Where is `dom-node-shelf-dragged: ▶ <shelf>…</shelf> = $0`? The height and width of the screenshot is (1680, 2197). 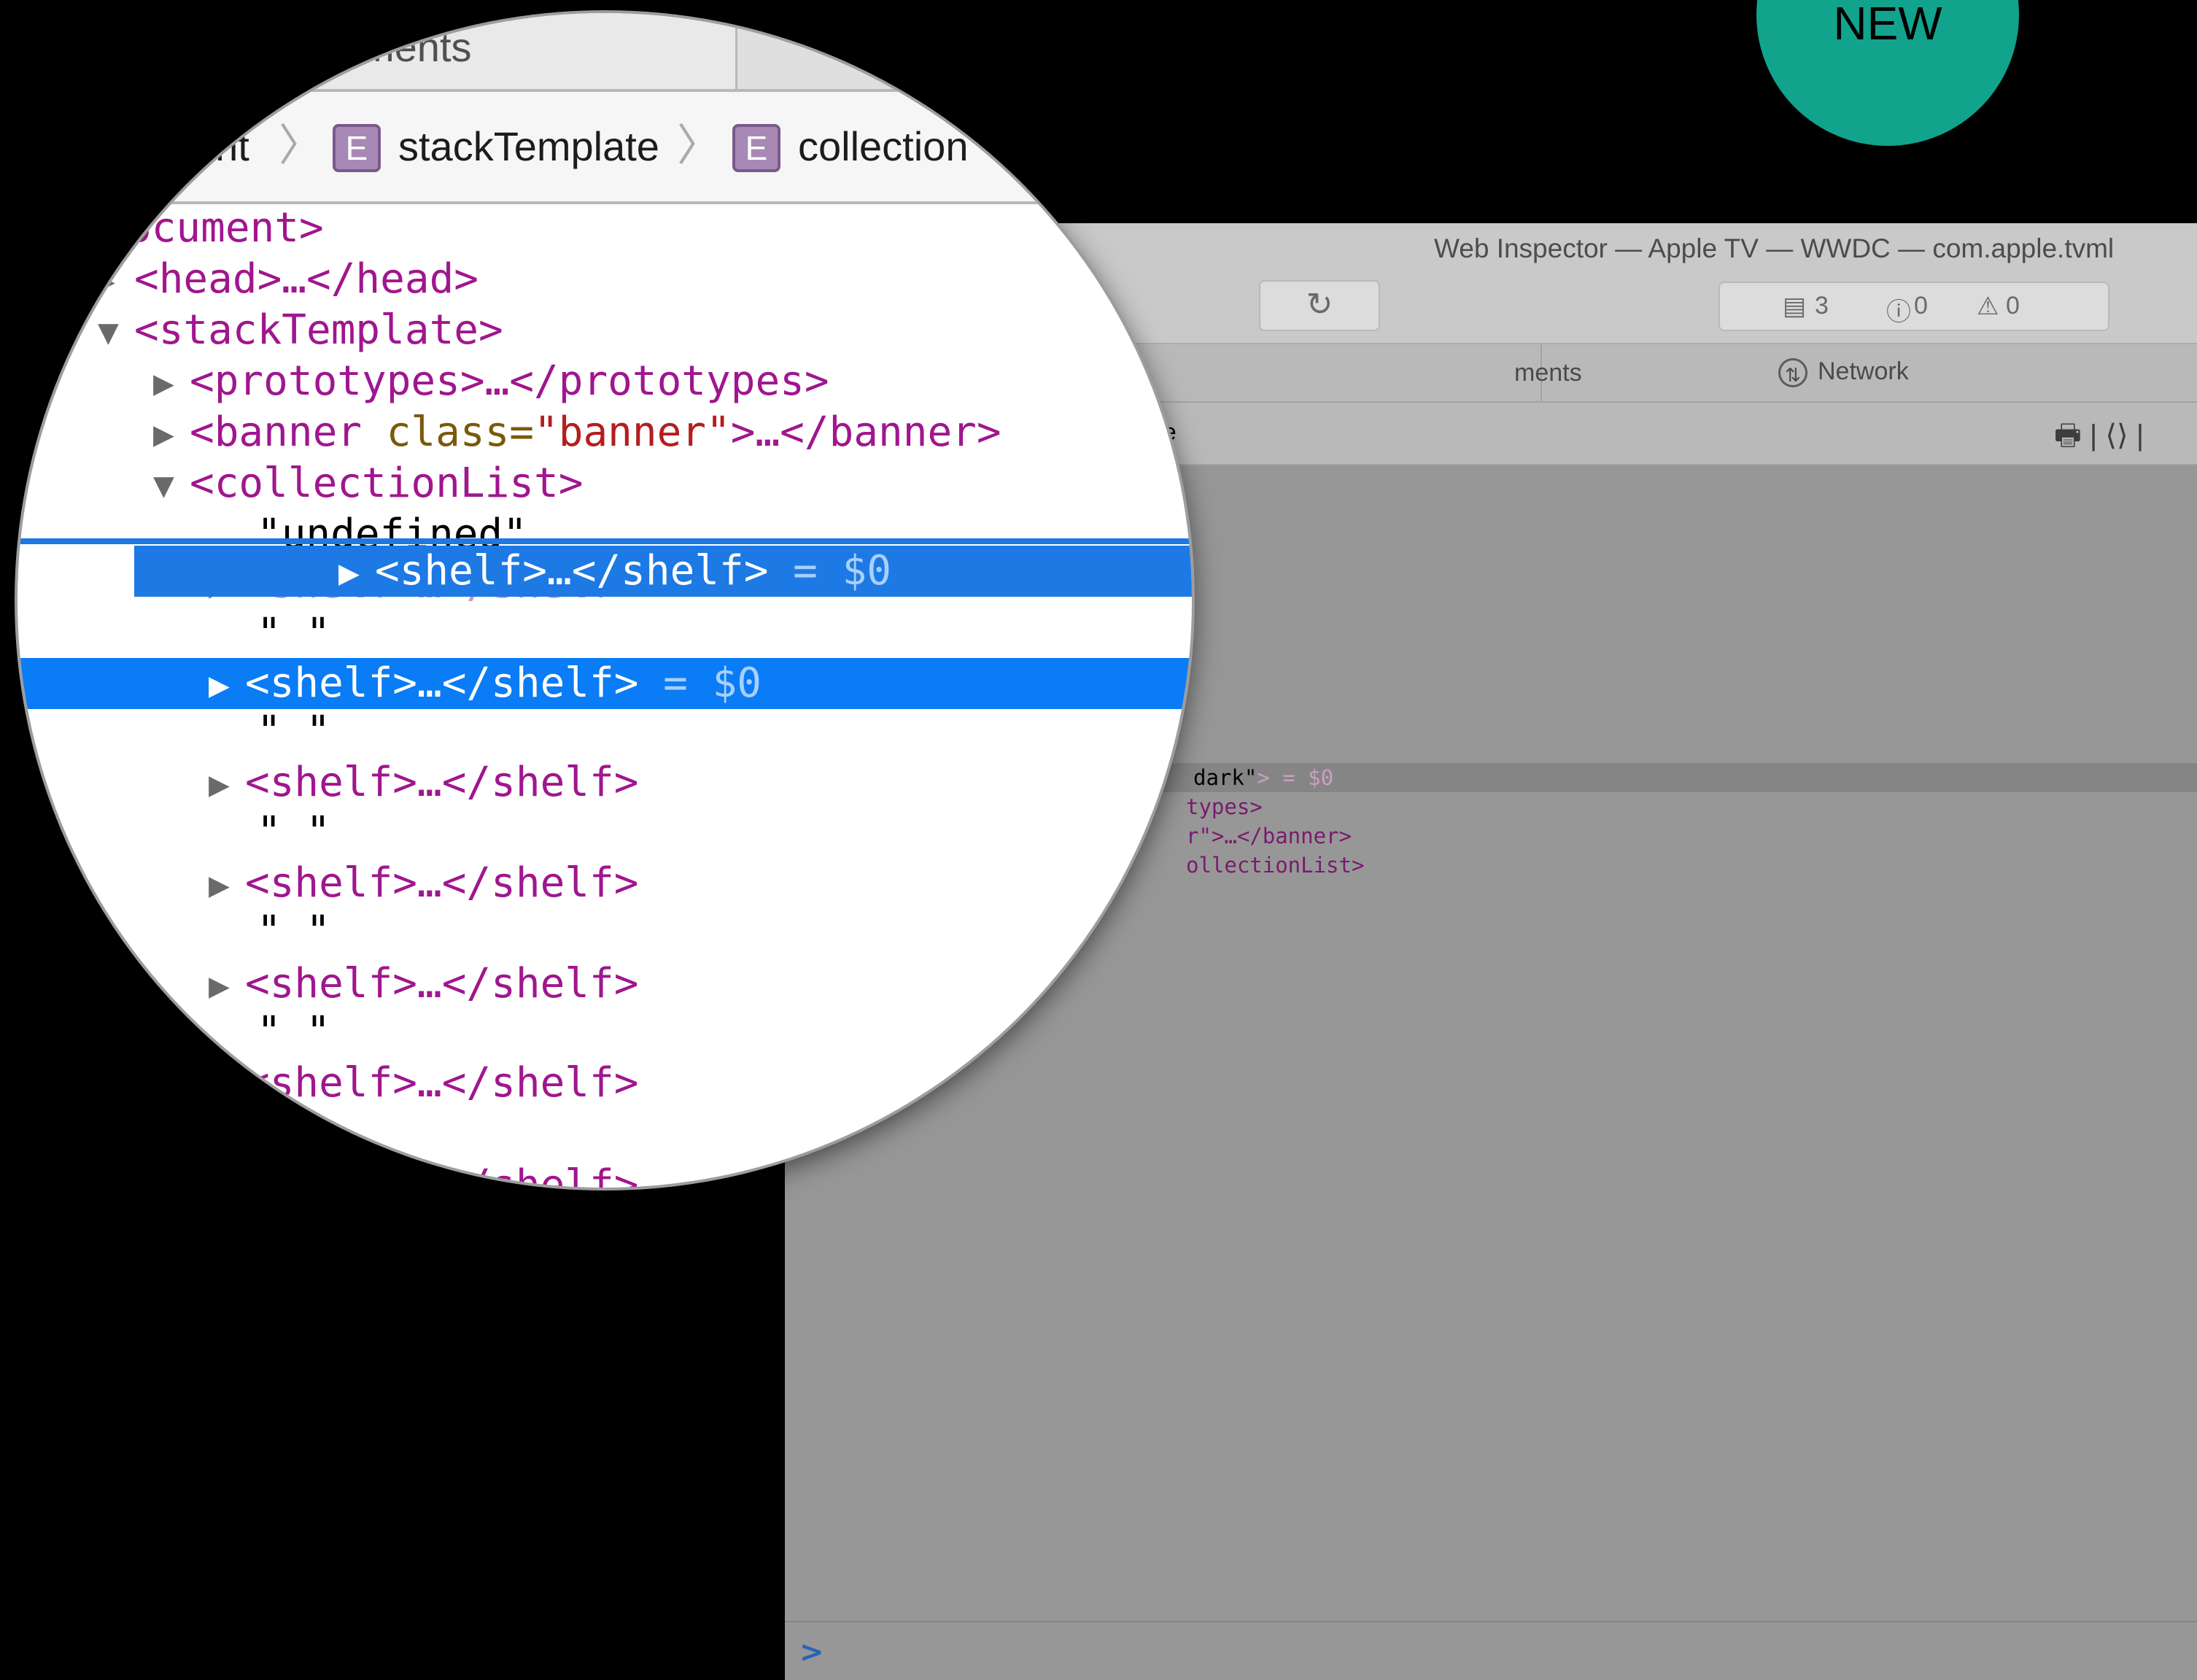
dom-node-shelf-dragged: ▶ <shelf>…</shelf> = $0 is located at coordinates (614, 571).